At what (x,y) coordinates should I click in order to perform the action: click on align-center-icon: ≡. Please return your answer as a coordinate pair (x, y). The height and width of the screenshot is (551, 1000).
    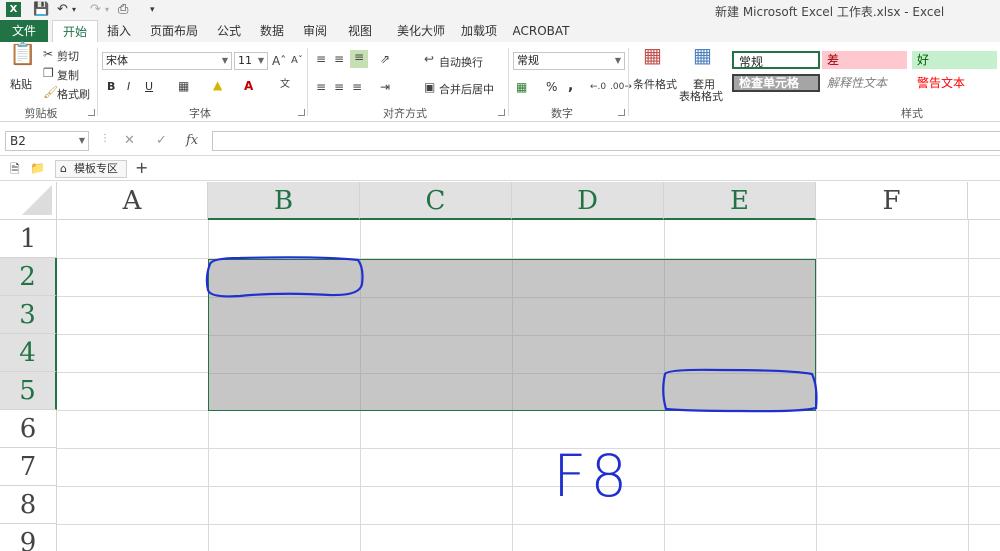
    Looking at the image, I should click on (339, 87).